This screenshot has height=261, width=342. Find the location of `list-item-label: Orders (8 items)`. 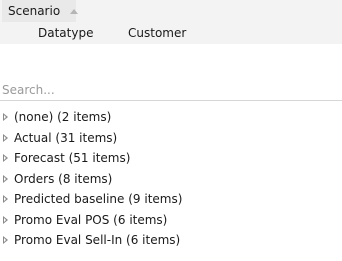

list-item-label: Orders (8 items) is located at coordinates (63, 178).